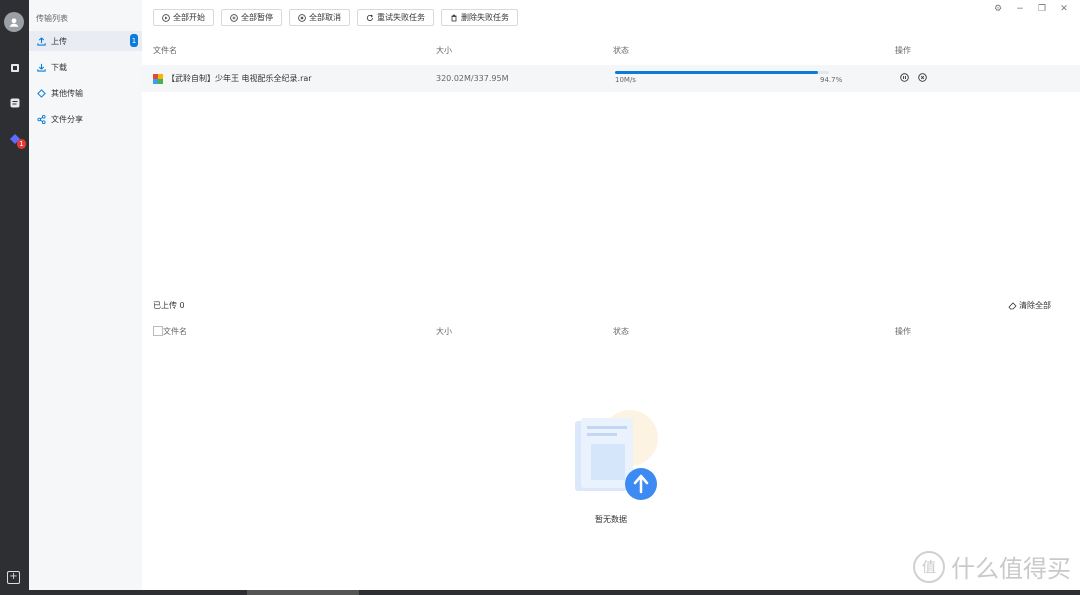  I want to click on retry-icon, so click(369, 17).